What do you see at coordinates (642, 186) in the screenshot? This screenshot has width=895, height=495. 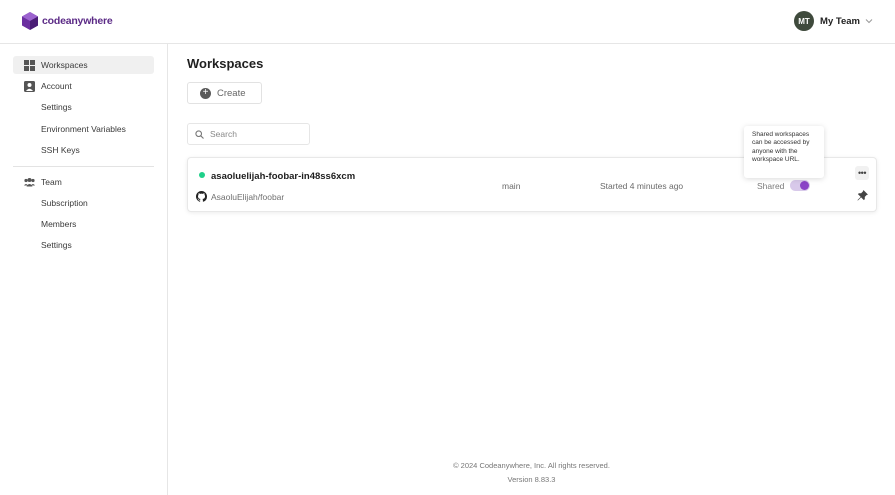 I see `started-time: Started 4 minutes ago` at bounding box center [642, 186].